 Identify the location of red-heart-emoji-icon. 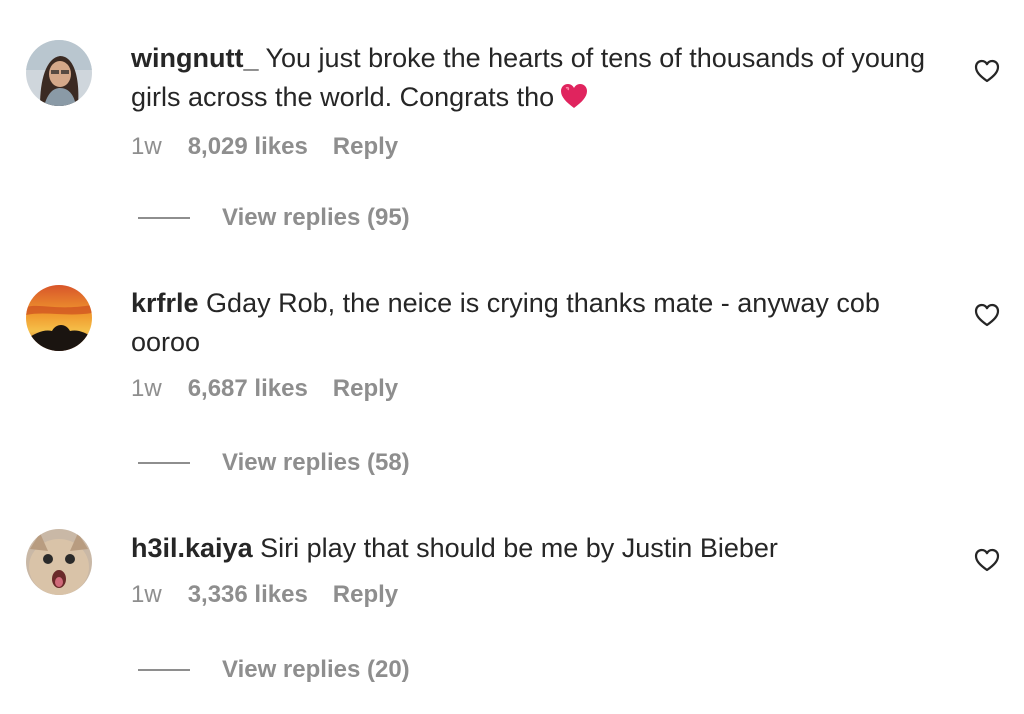
(574, 100).